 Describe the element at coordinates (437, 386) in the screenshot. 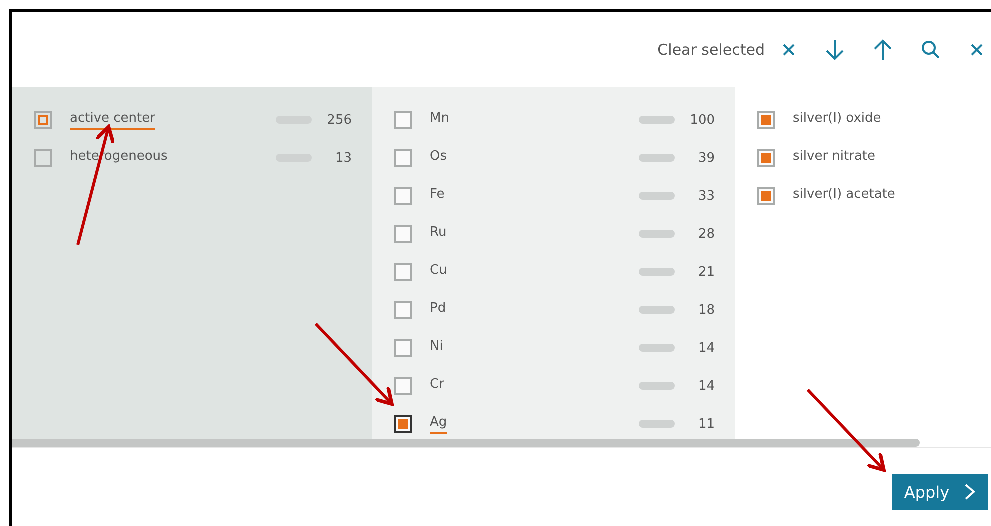

I see `facet-label: Cr` at that location.